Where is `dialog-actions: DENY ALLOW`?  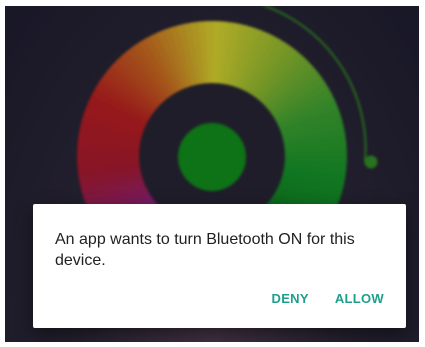 dialog-actions: DENY ALLOW is located at coordinates (328, 298).